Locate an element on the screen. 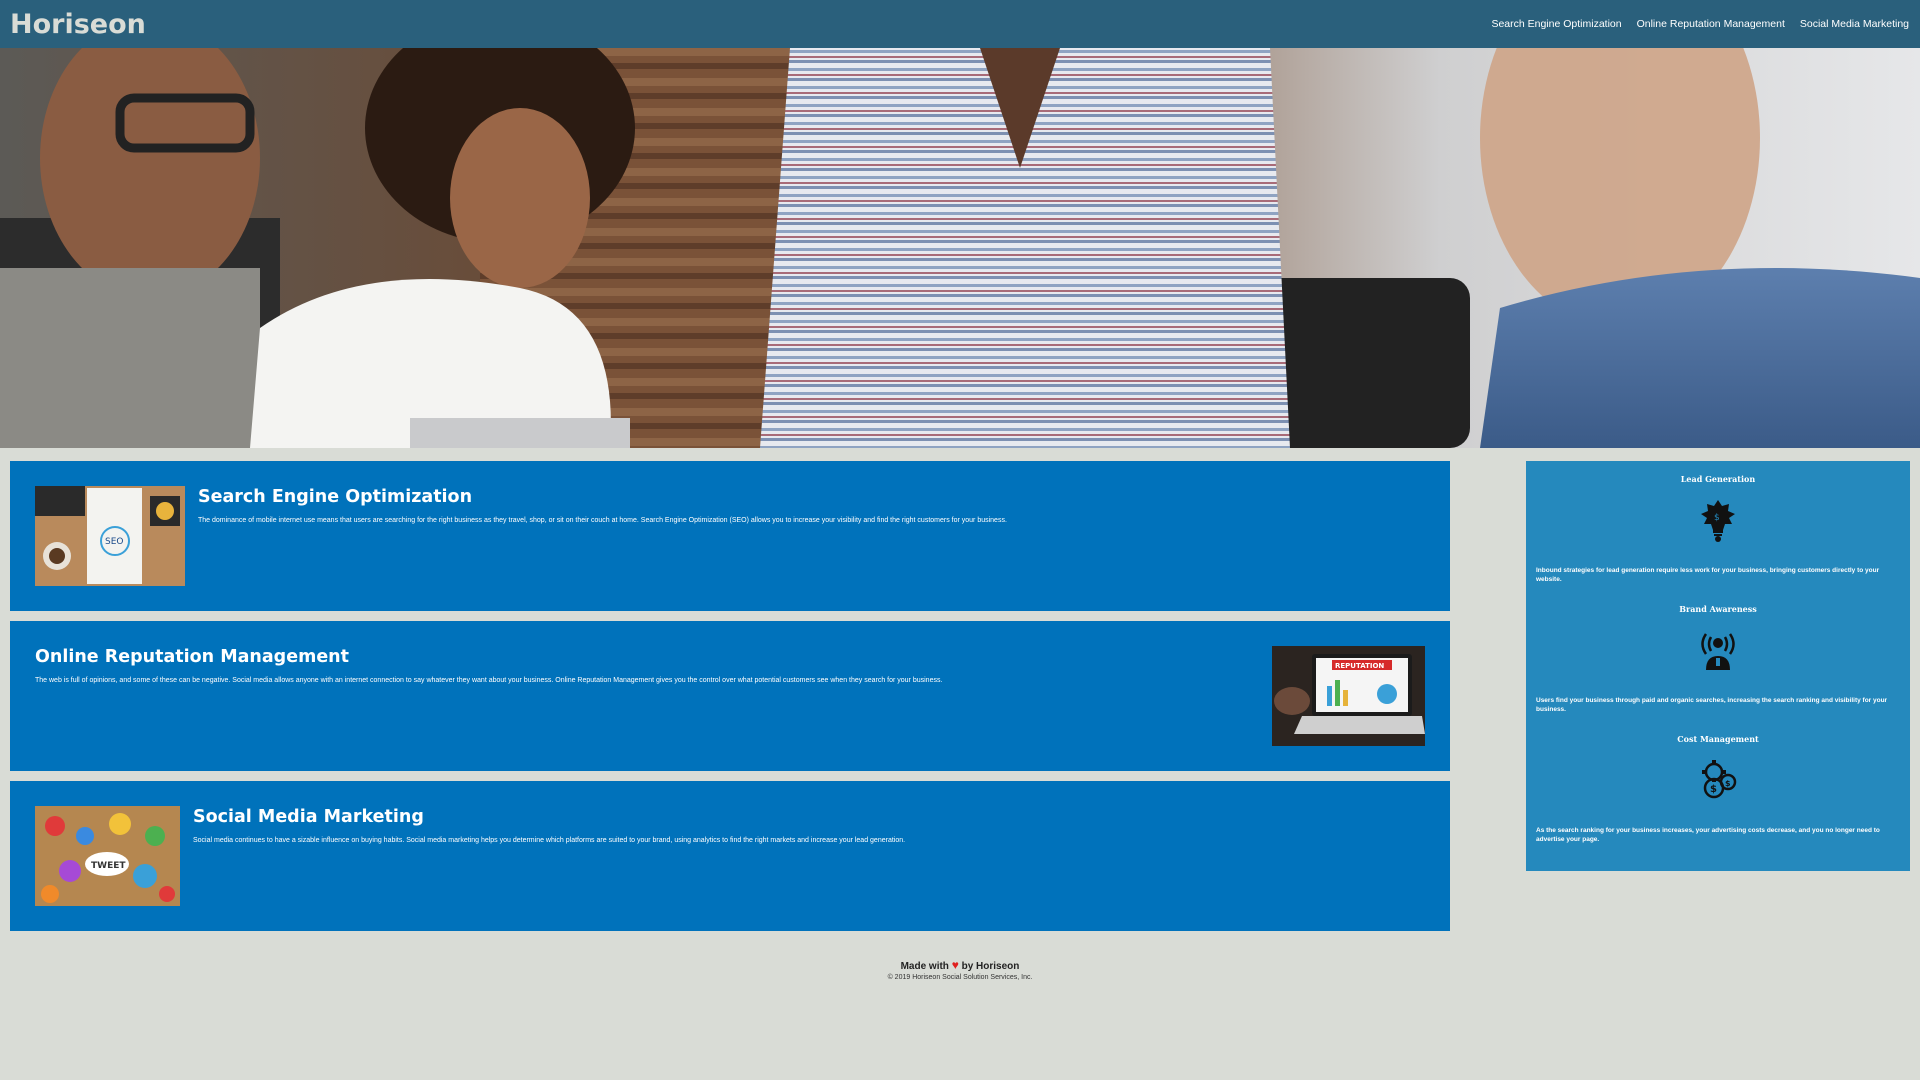 The image size is (1920, 1080). card-title: Online Reputation Management is located at coordinates (192, 657).